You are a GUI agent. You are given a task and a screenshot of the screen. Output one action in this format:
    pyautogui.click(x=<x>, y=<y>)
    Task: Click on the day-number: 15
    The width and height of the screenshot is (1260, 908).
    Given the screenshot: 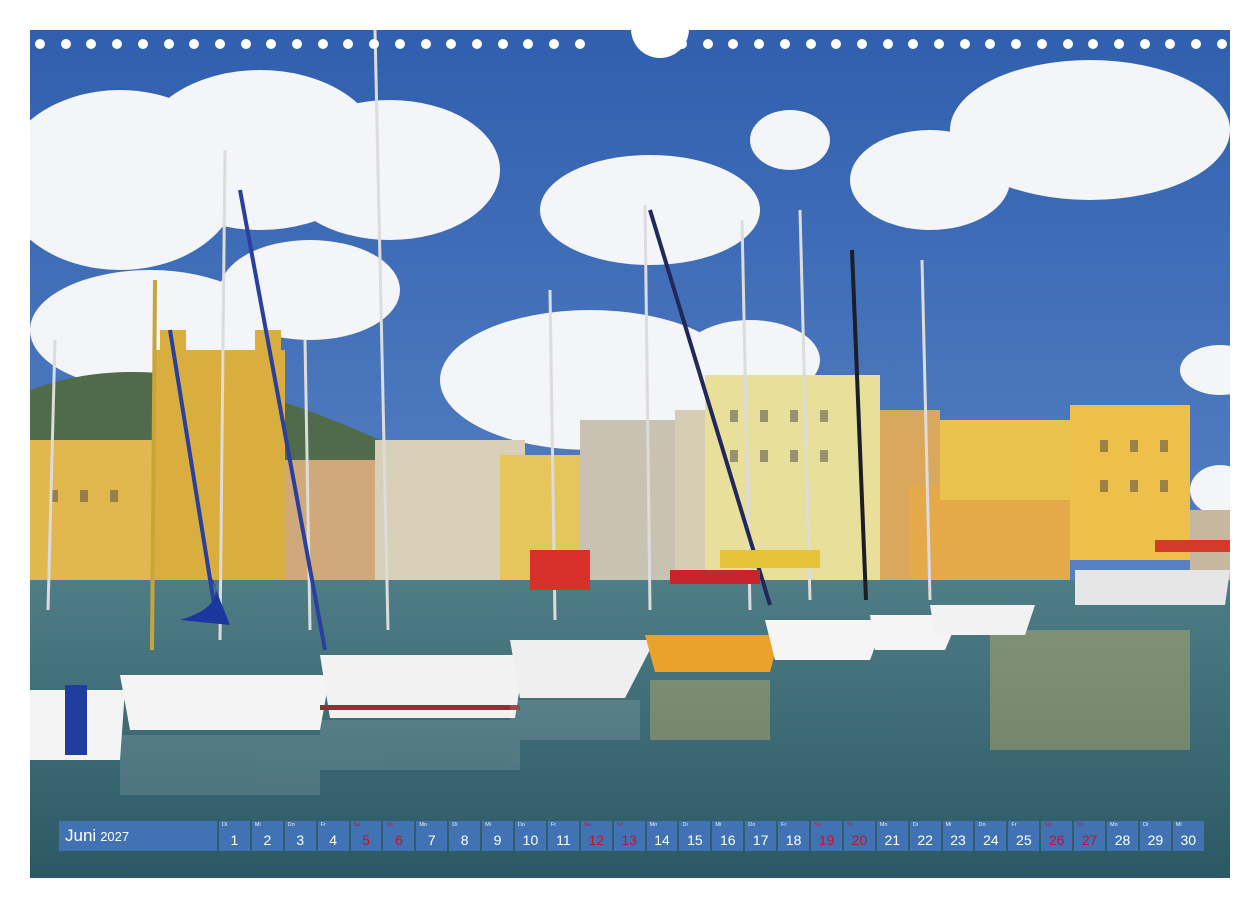 What is the action you would take?
    pyautogui.click(x=695, y=840)
    